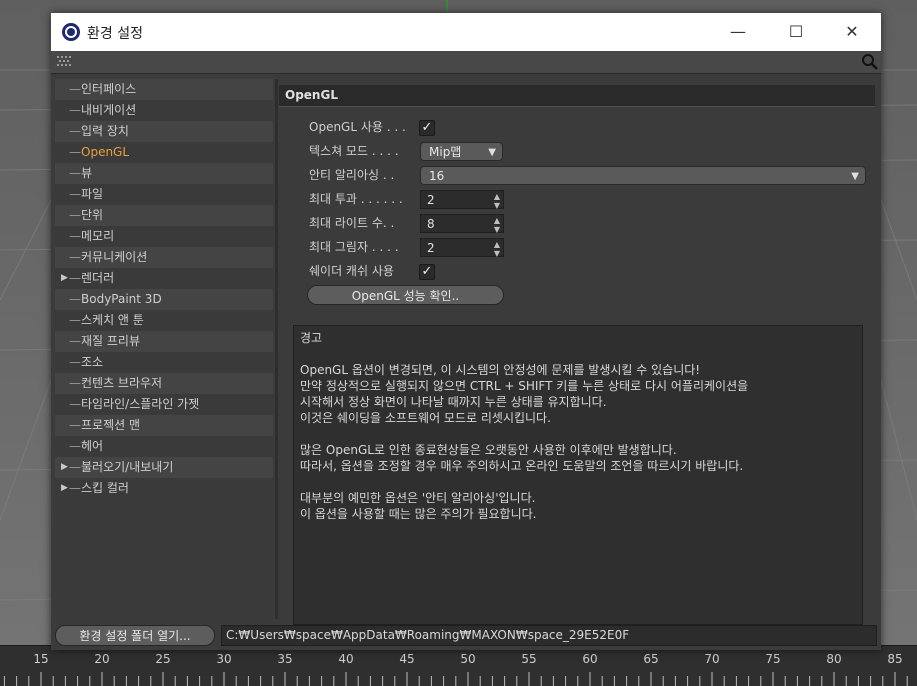  I want to click on nav-item: —인터페이스, so click(164, 89).